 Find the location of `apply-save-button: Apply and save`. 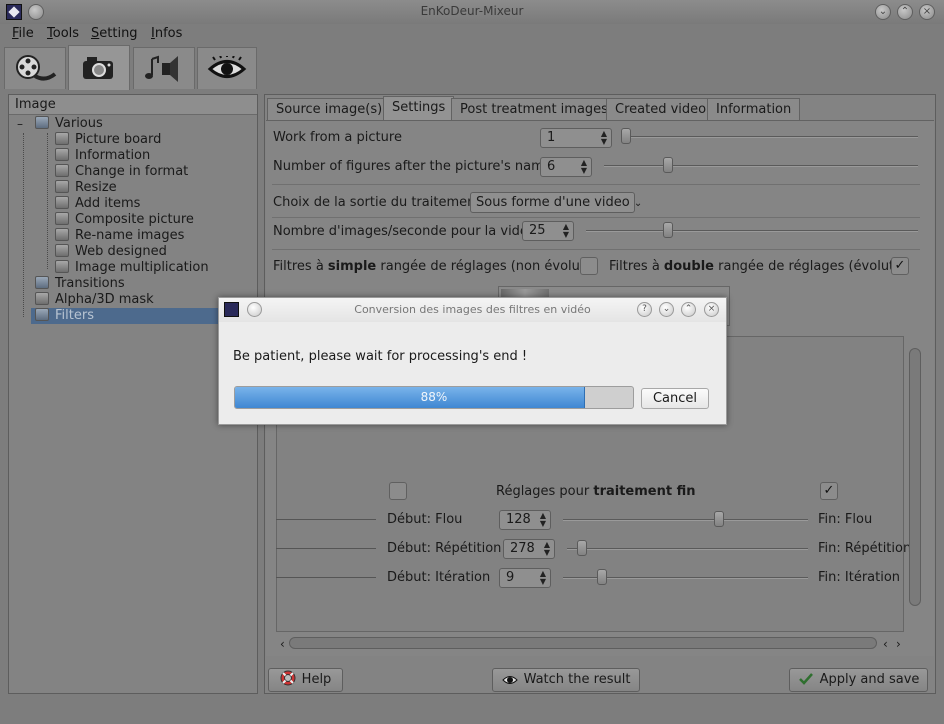

apply-save-button: Apply and save is located at coordinates (858, 680).